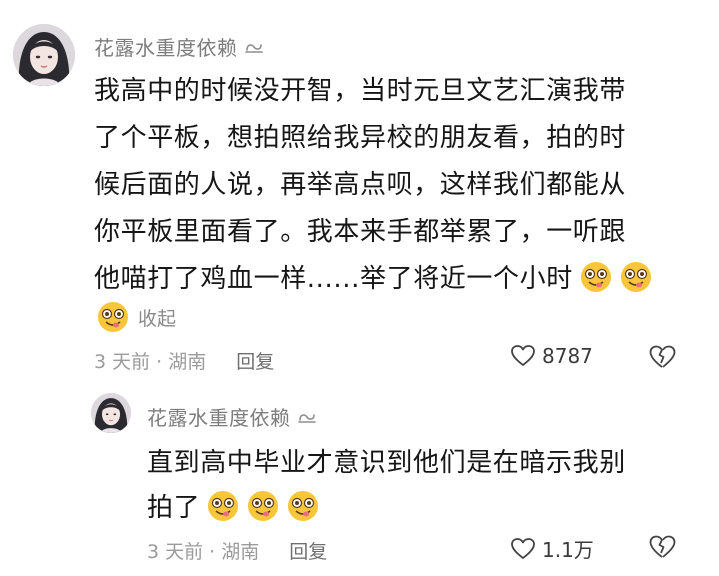 The width and height of the screenshot is (719, 576). I want to click on reply-line: 直到高中毕业才意识到他们是在暗示我别, so click(386, 463).